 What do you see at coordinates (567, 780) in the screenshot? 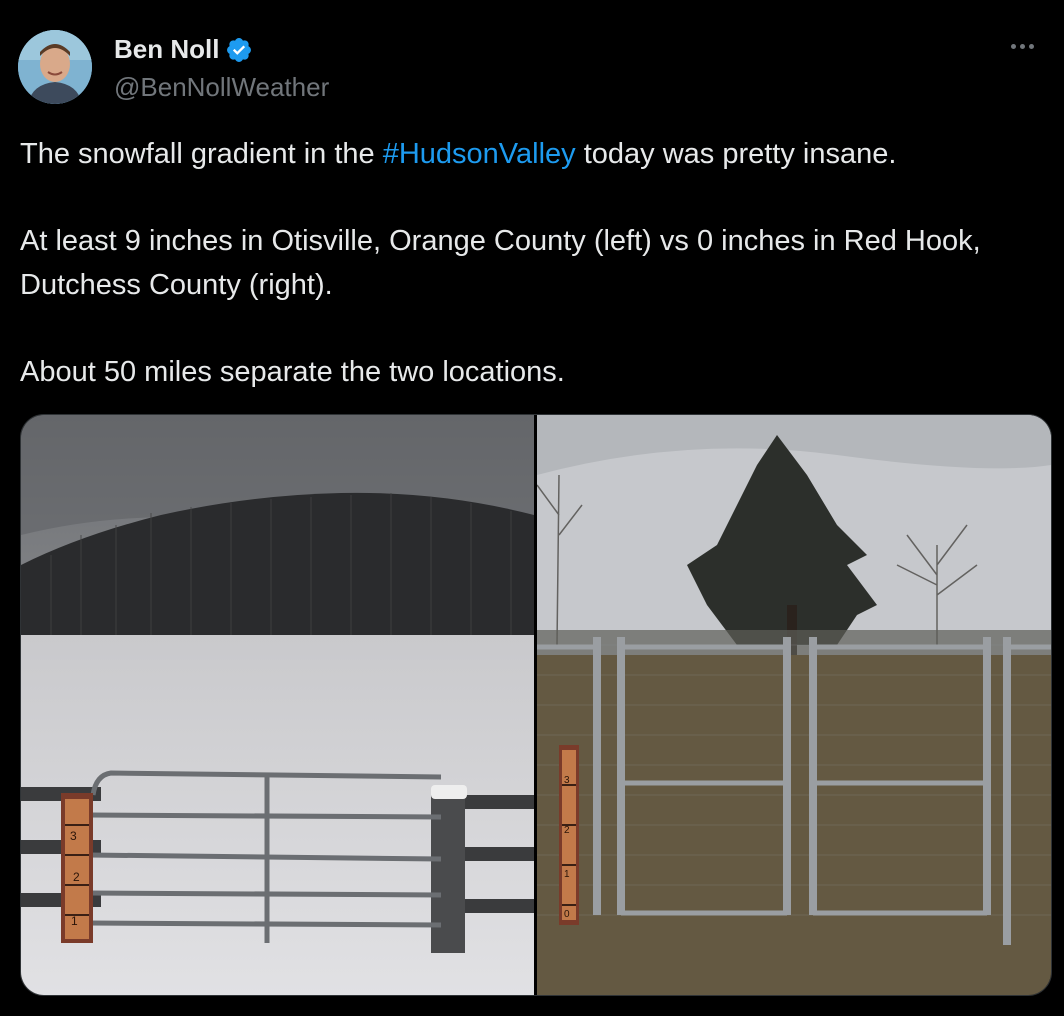
I see `right-gauge-mark: 3` at bounding box center [567, 780].